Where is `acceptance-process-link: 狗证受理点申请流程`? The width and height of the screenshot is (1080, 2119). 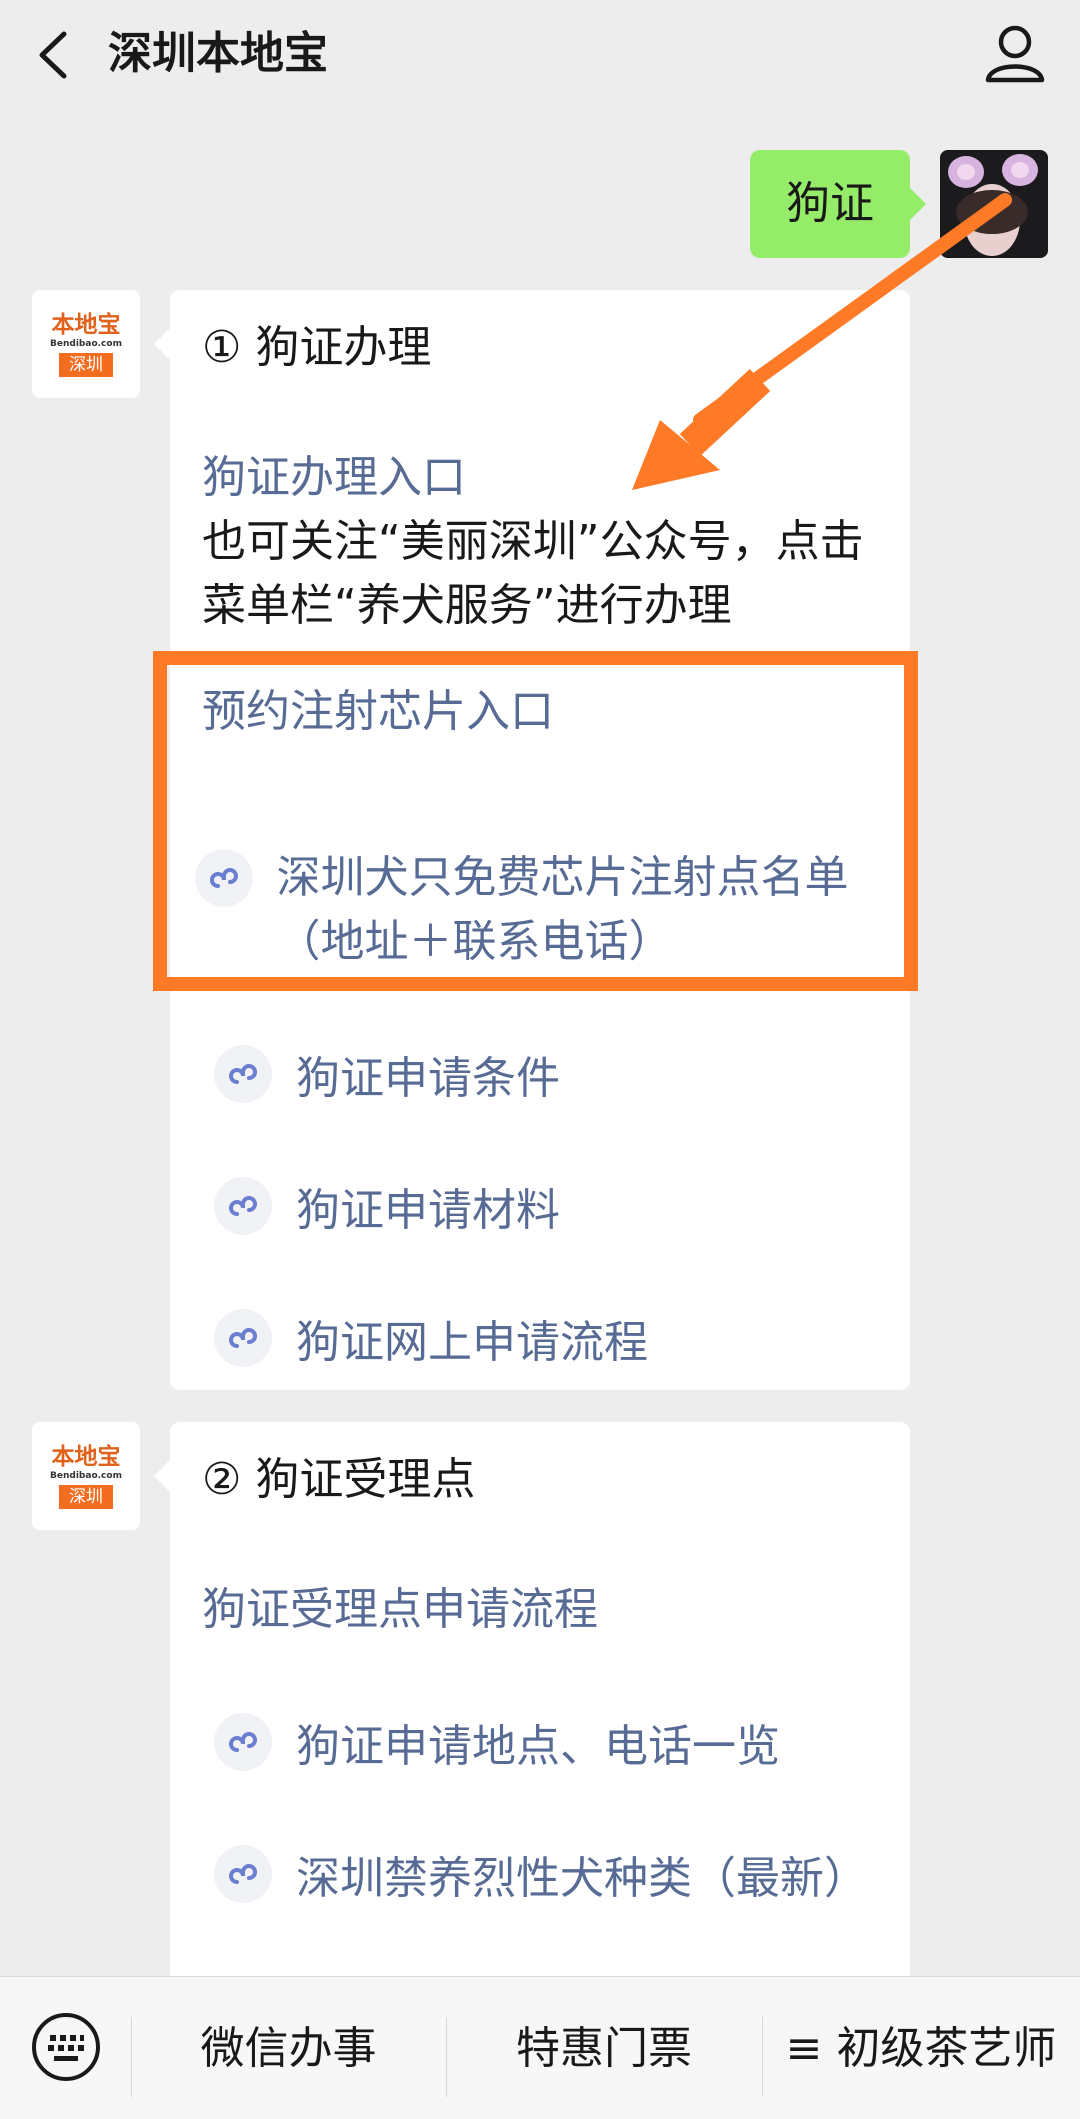 acceptance-process-link: 狗证受理点申请流程 is located at coordinates (400, 1610).